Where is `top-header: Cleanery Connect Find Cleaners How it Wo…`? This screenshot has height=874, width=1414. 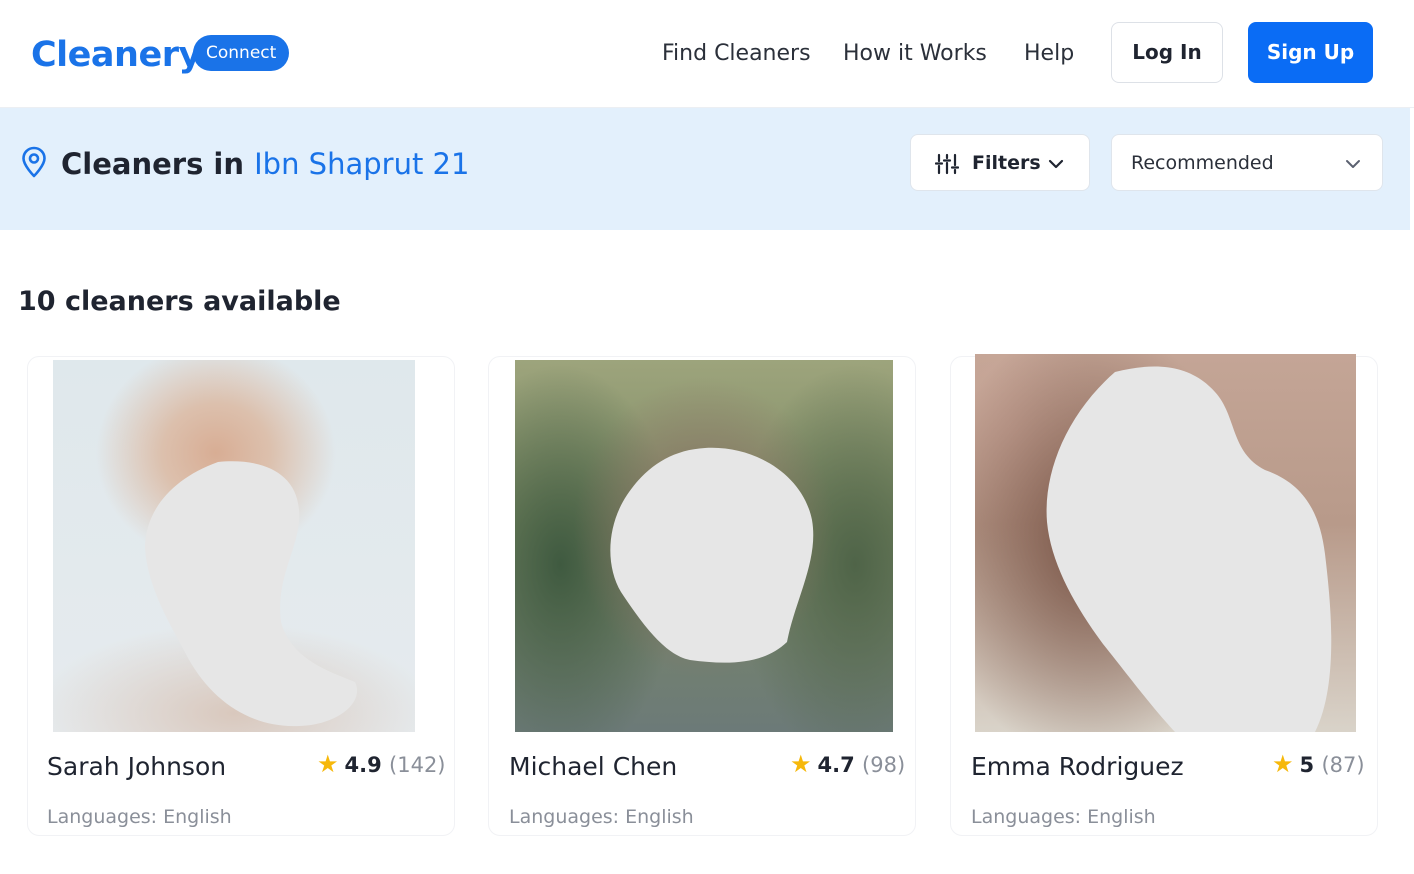 top-header: Cleanery Connect Find Cleaners How it Wo… is located at coordinates (707, 54).